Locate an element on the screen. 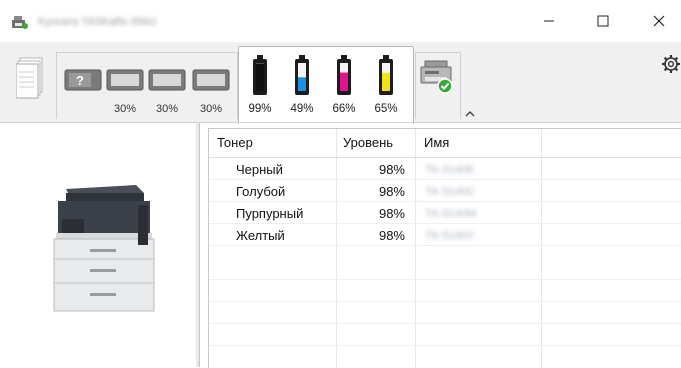 This screenshot has height=368, width=681. paper-stack-icon is located at coordinates (31, 78).